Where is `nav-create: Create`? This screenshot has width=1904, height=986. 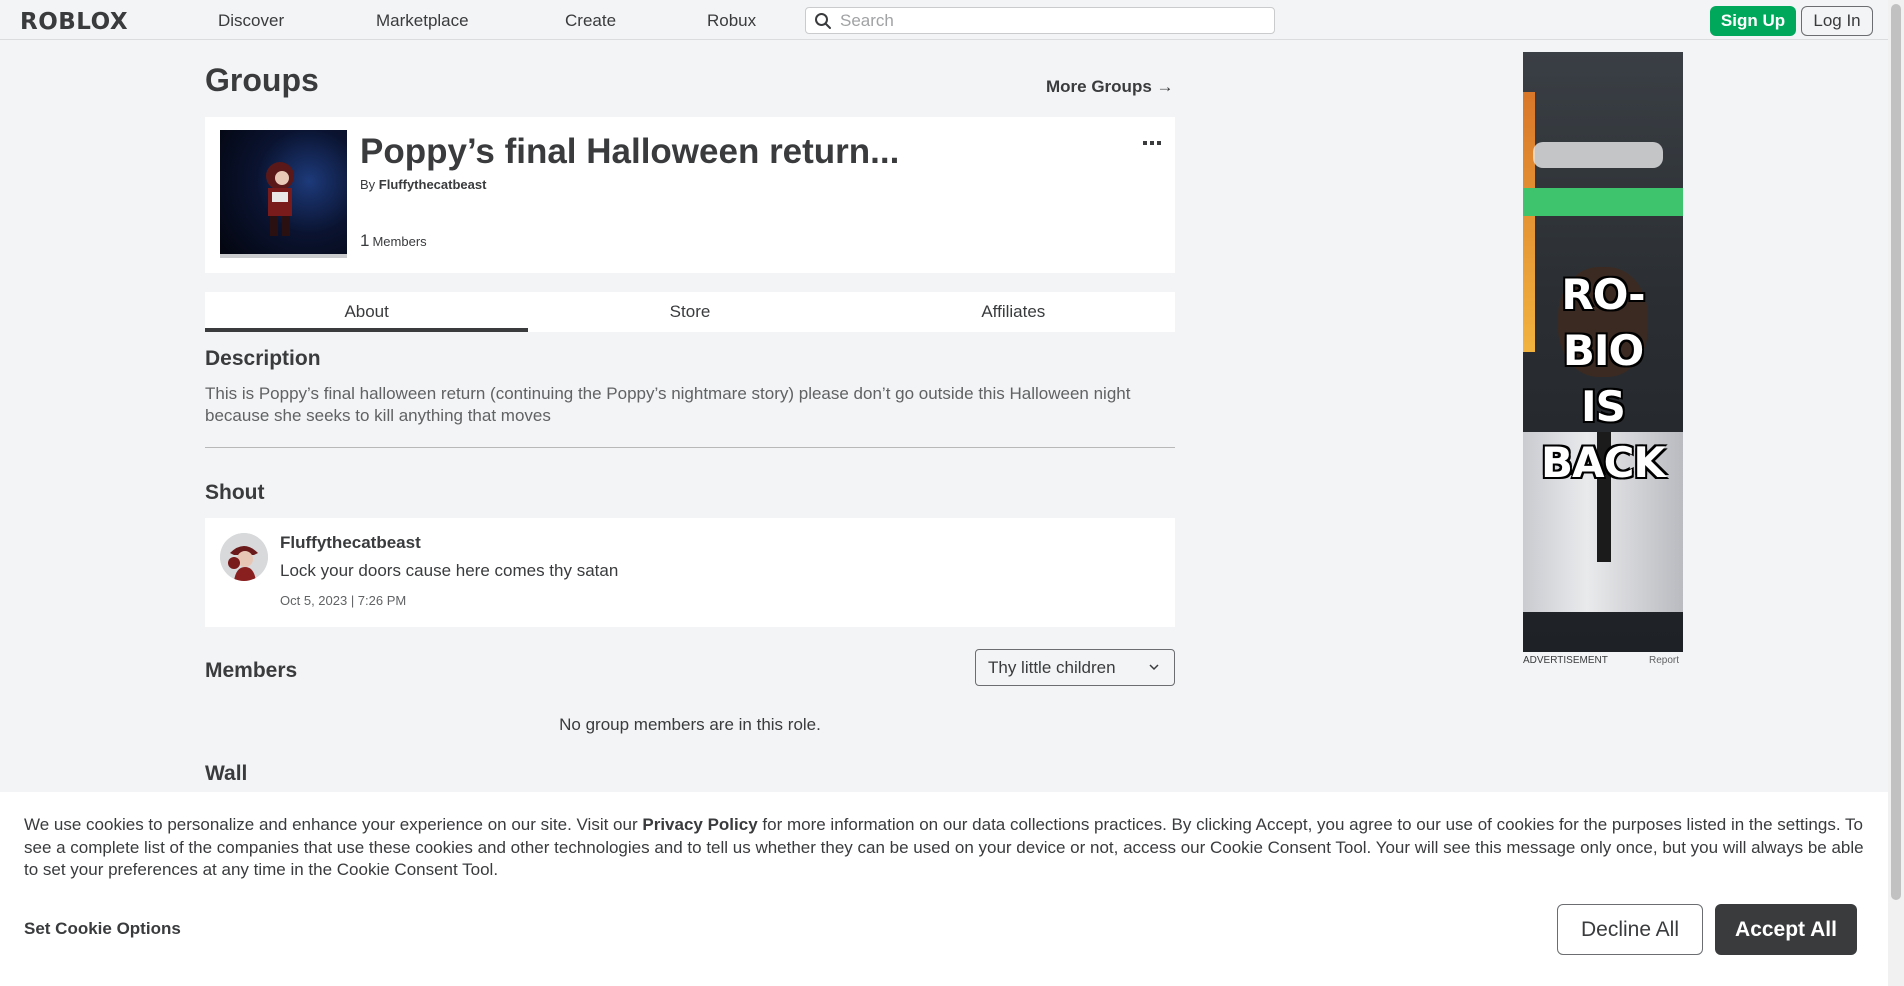 nav-create: Create is located at coordinates (590, 21).